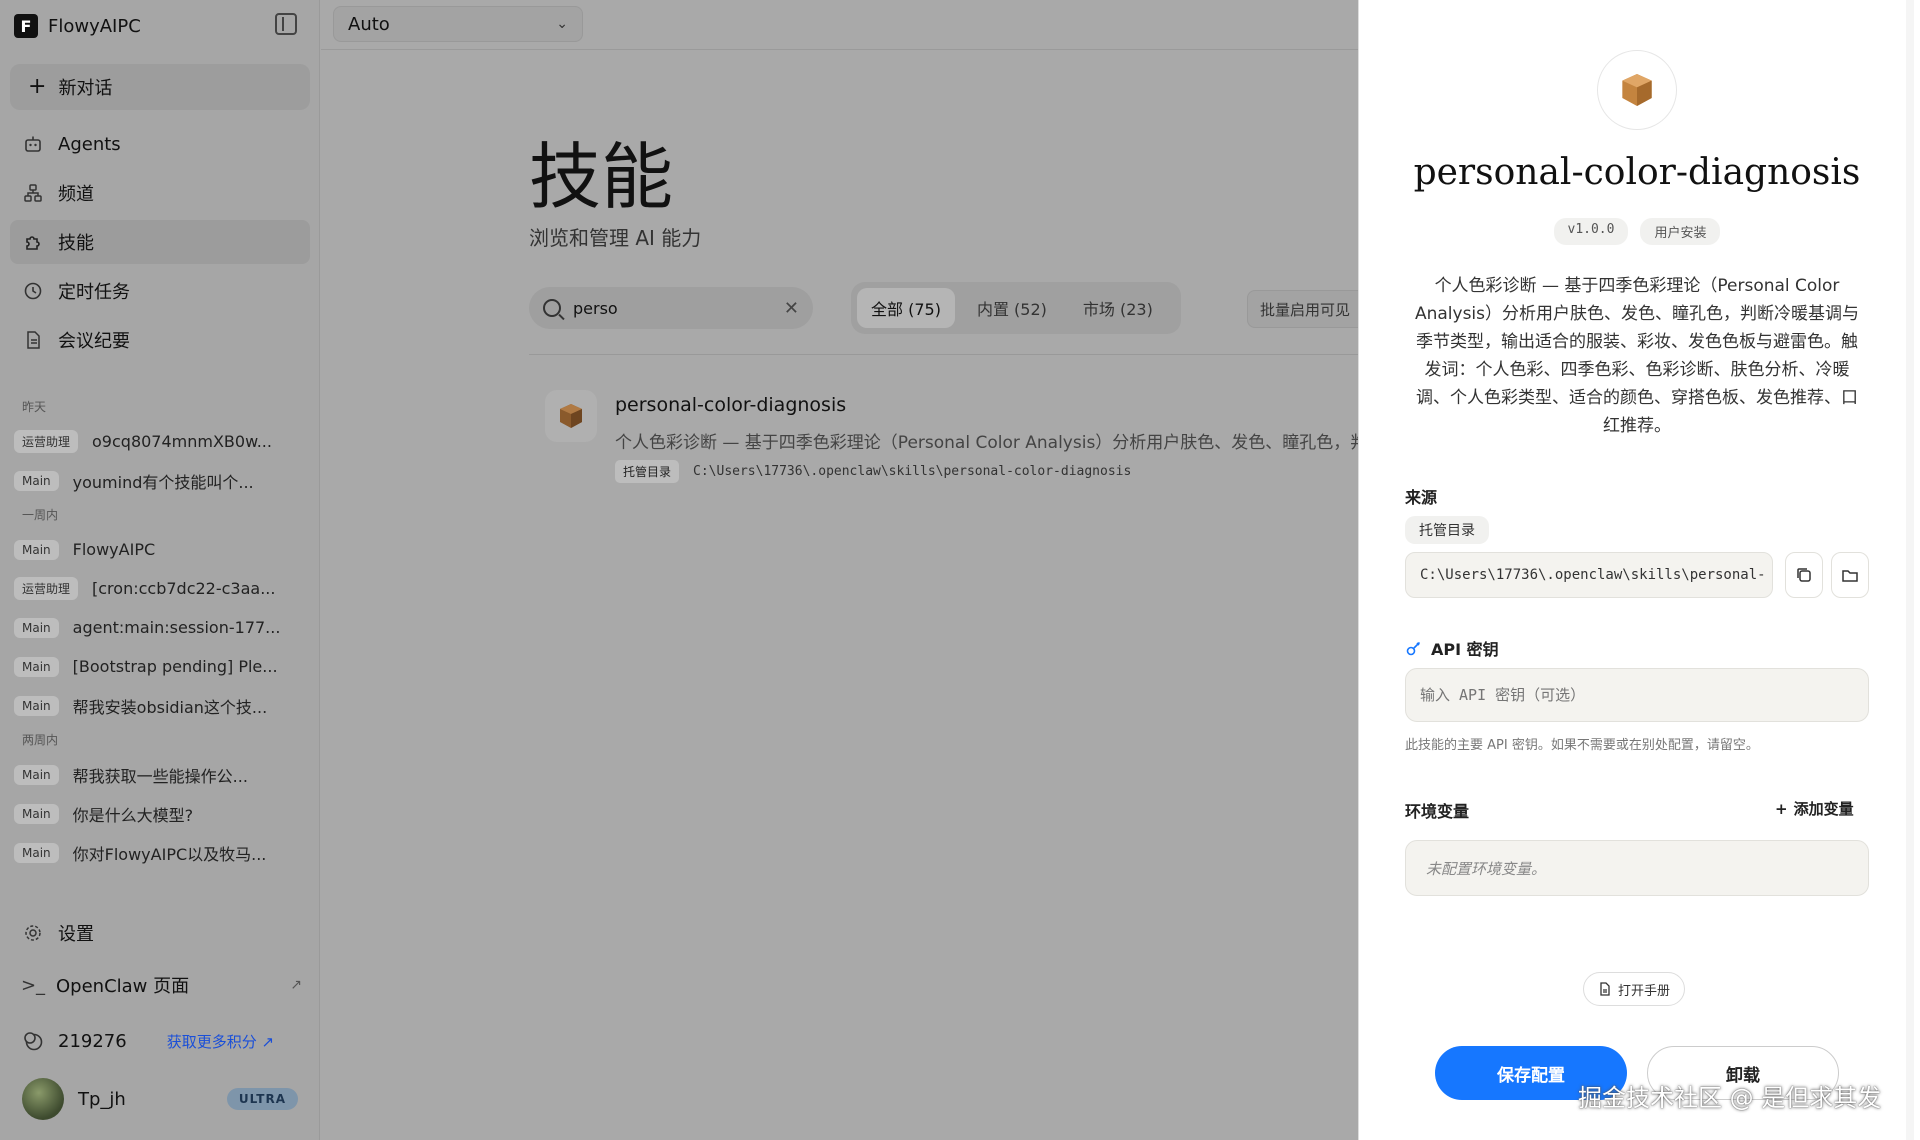  I want to click on clear-search-icon: ✕, so click(791, 308).